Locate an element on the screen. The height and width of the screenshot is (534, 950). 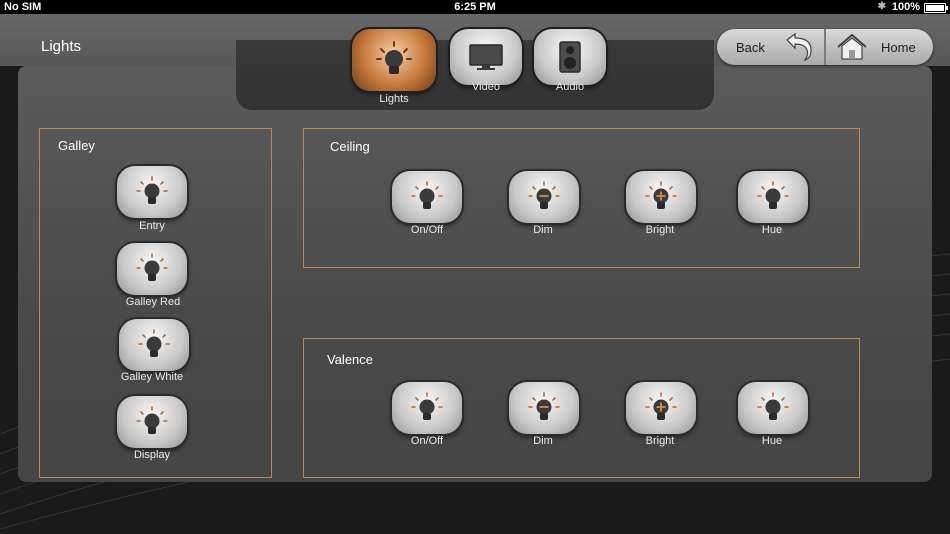
tab-lights is located at coordinates (394, 60).